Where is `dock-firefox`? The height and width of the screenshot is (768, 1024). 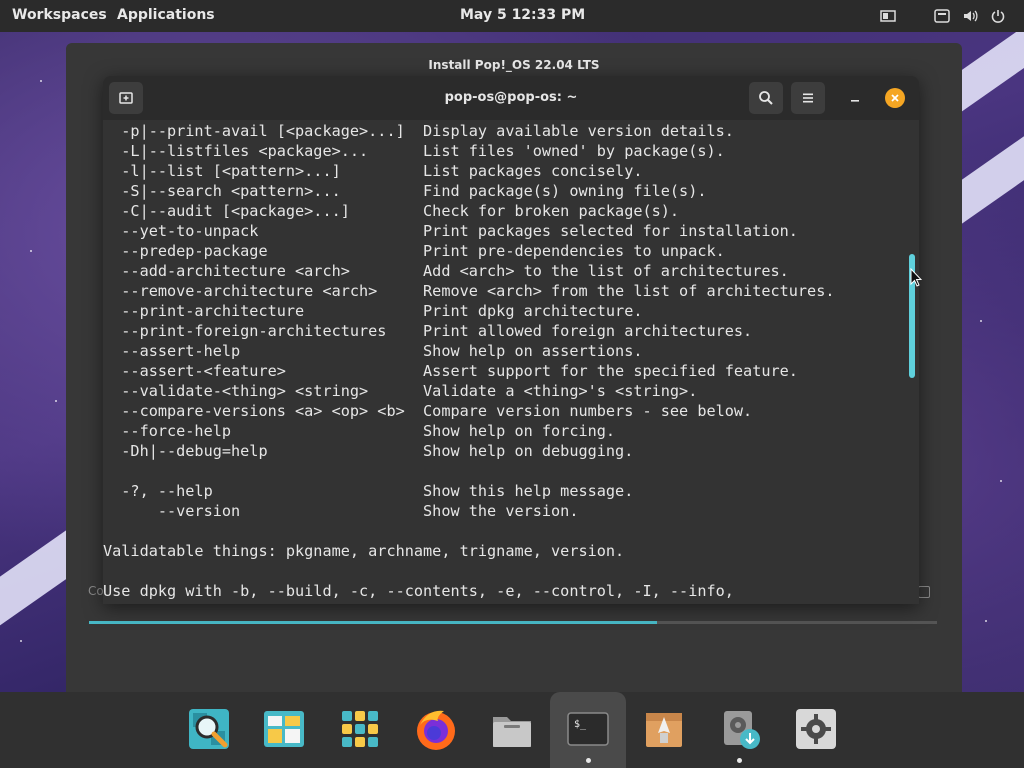 dock-firefox is located at coordinates (436, 729).